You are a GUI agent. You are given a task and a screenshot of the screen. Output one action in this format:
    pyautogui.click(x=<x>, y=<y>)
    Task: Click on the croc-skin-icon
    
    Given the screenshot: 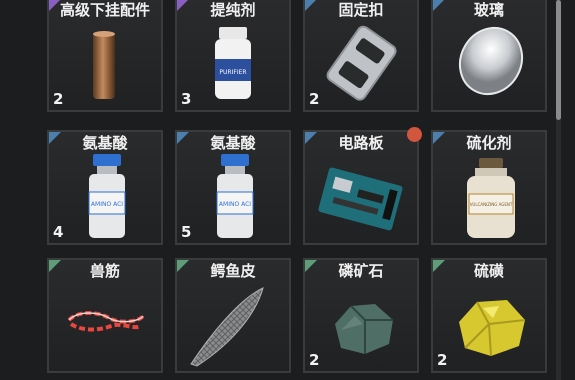 What is the action you would take?
    pyautogui.click(x=227, y=327)
    